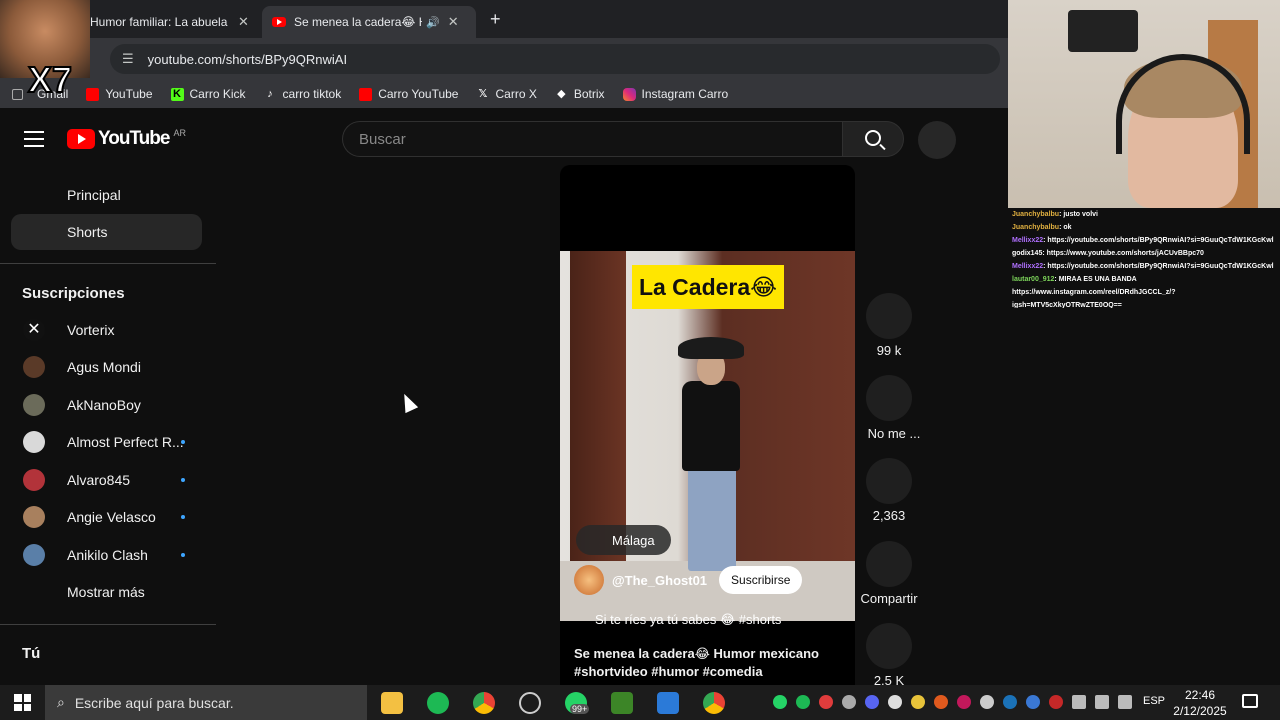  What do you see at coordinates (247, 59) in the screenshot?
I see `url-text: youtube.com/shorts/BPy9QRnwiAI` at bounding box center [247, 59].